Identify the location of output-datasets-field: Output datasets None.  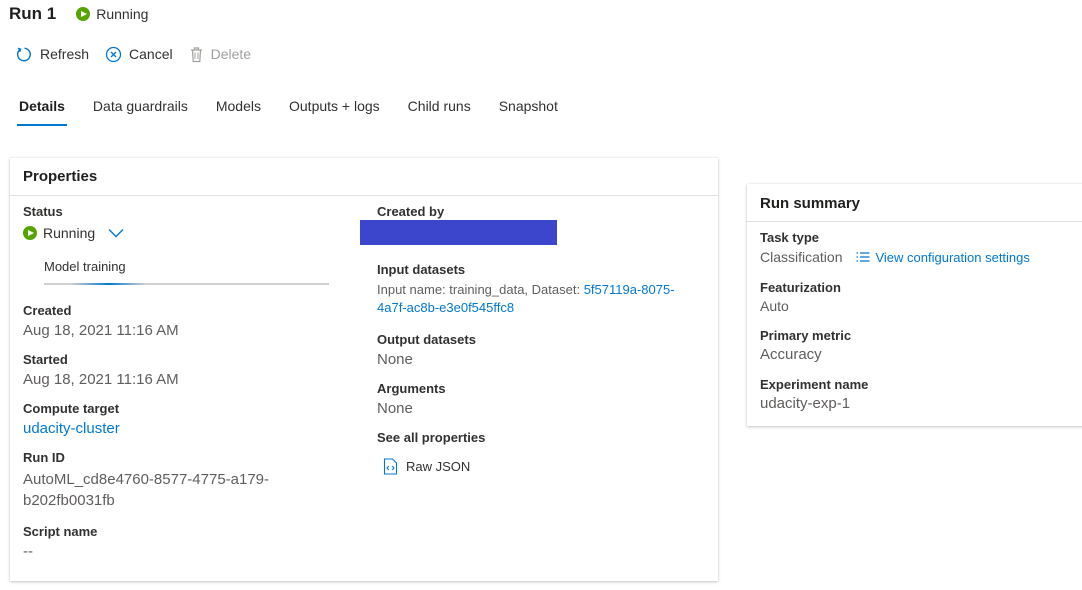
(542, 350).